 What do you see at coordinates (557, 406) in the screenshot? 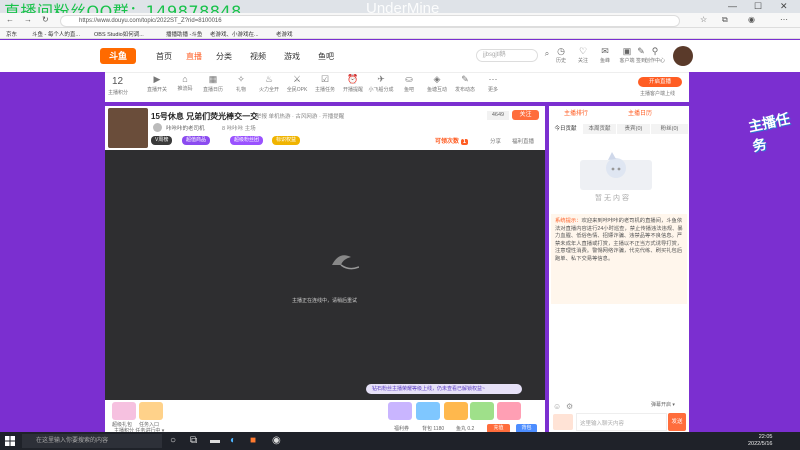
I see `emoji-icon: ☺` at bounding box center [557, 406].